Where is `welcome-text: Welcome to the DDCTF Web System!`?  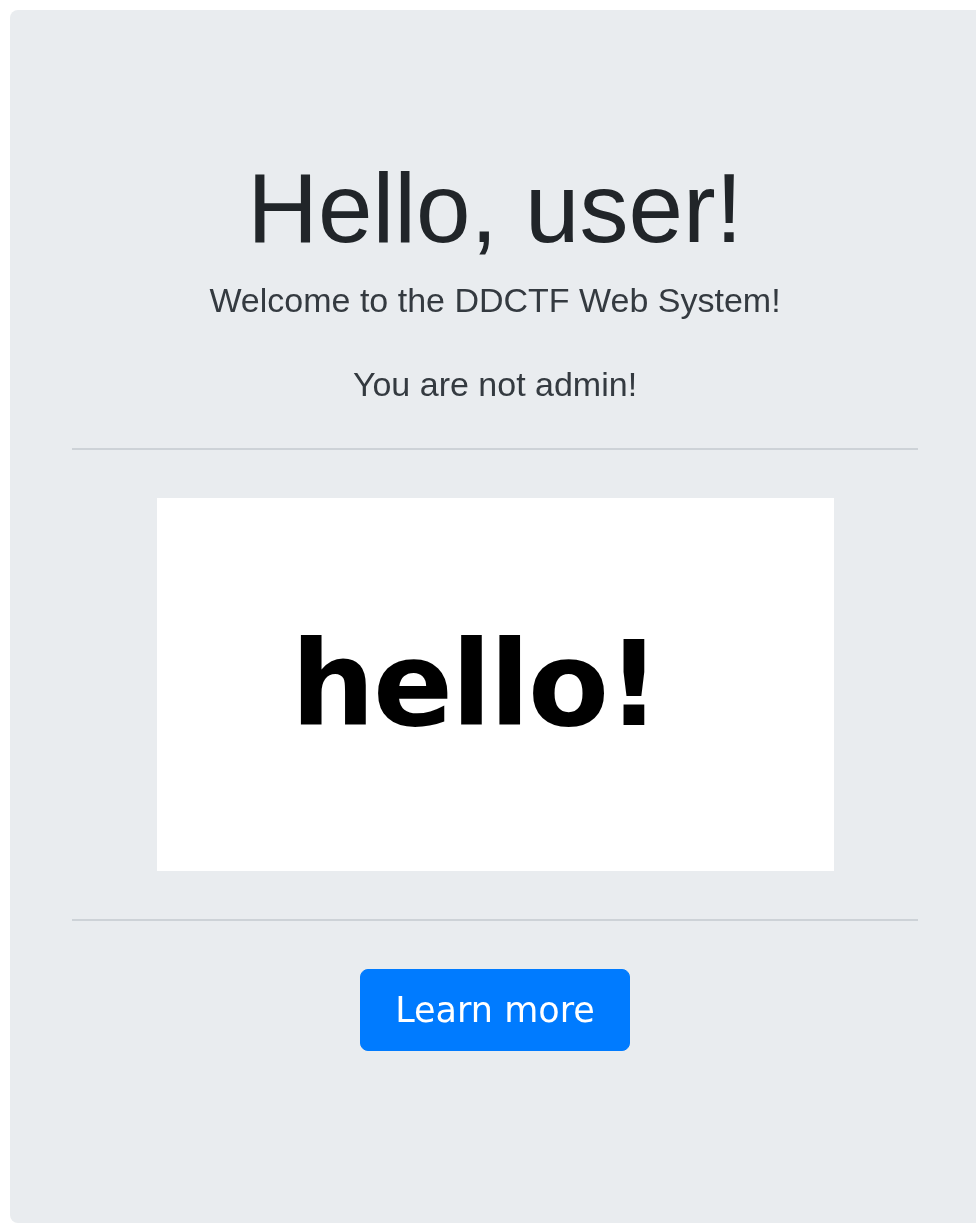
welcome-text: Welcome to the DDCTF Web System! is located at coordinates (495, 300).